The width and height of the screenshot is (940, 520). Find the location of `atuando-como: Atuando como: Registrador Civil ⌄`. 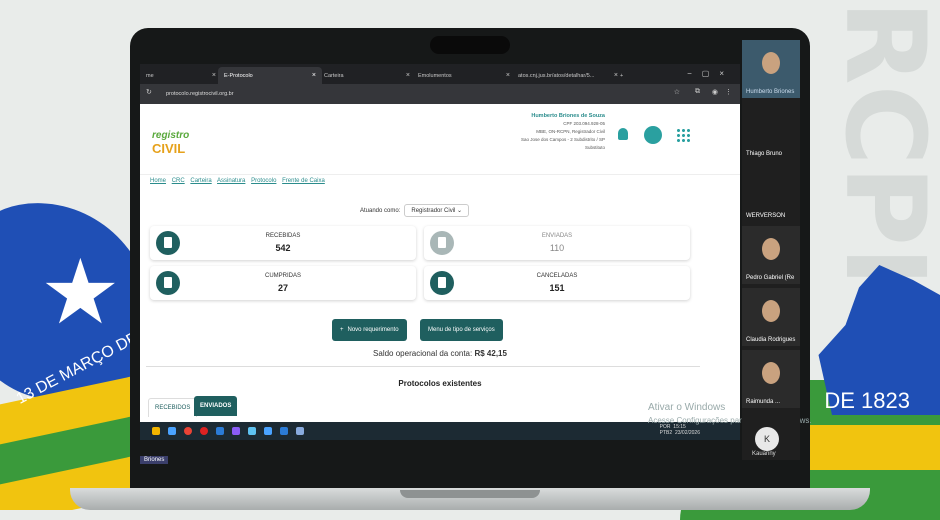

atuando-como: Atuando como: Registrador Civil ⌄ is located at coordinates (415, 210).